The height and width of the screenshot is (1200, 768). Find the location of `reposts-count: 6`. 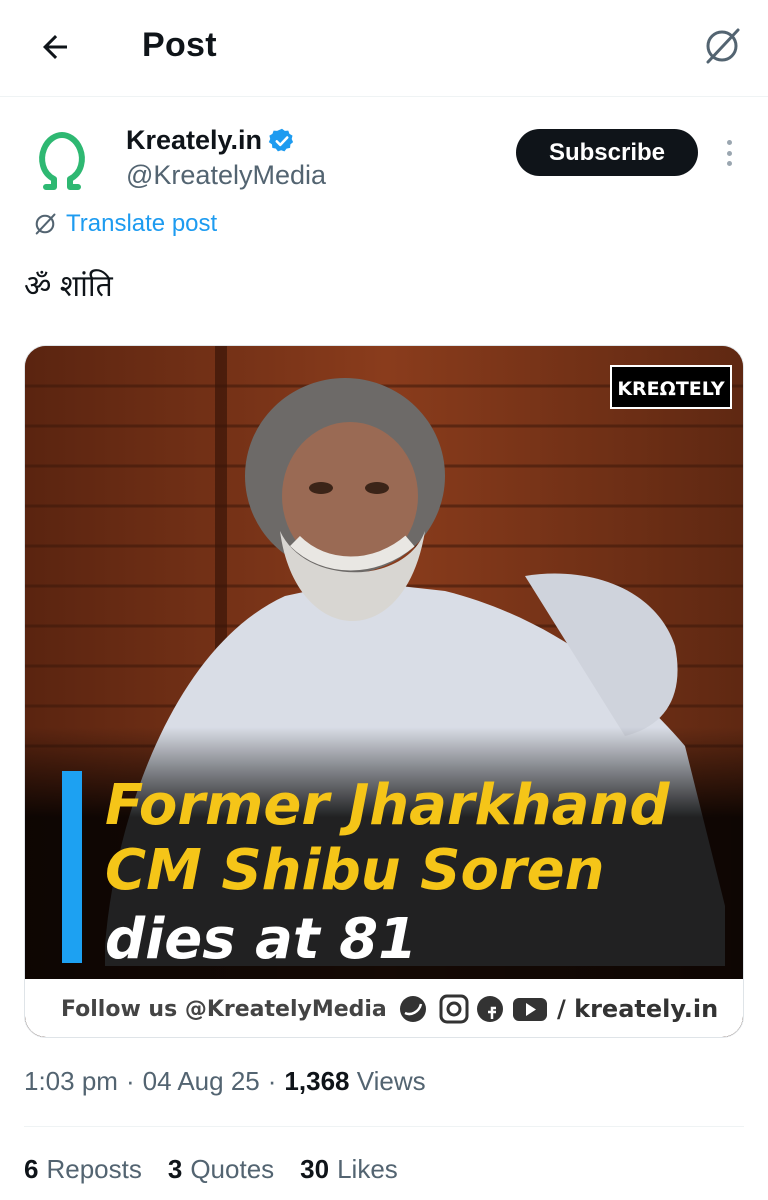

reposts-count: 6 is located at coordinates (31, 1169).